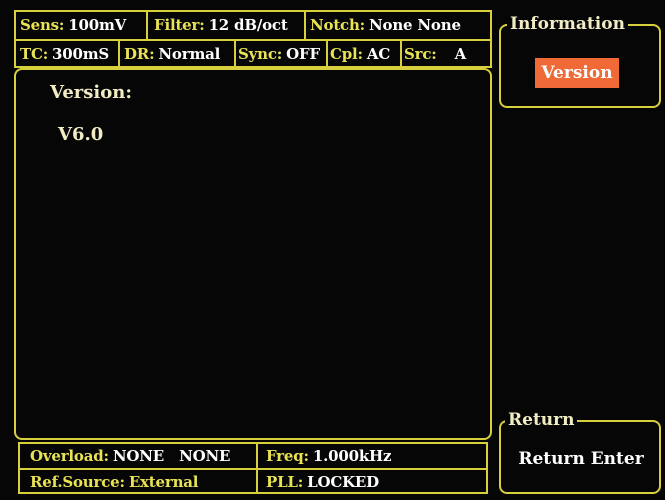 The image size is (665, 500). I want to click on notch-label: Notch:, so click(338, 25).